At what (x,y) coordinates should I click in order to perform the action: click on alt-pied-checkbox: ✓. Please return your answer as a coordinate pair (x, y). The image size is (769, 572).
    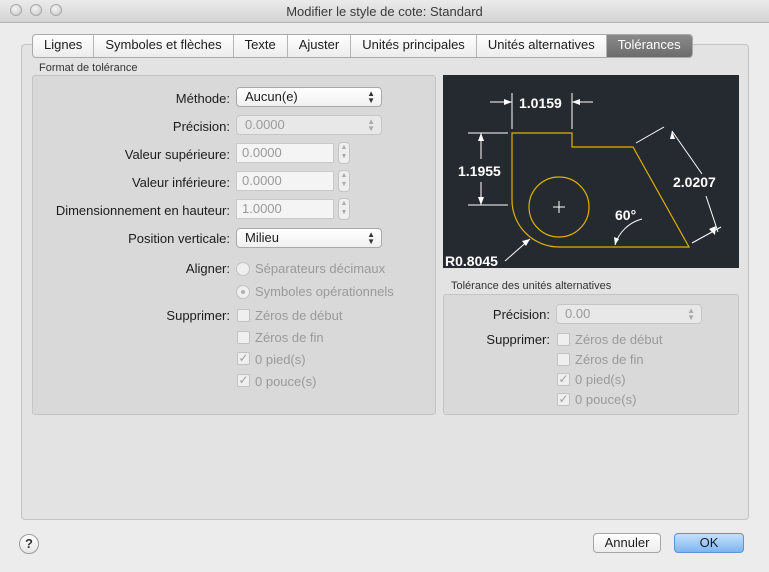
    Looking at the image, I should click on (563, 379).